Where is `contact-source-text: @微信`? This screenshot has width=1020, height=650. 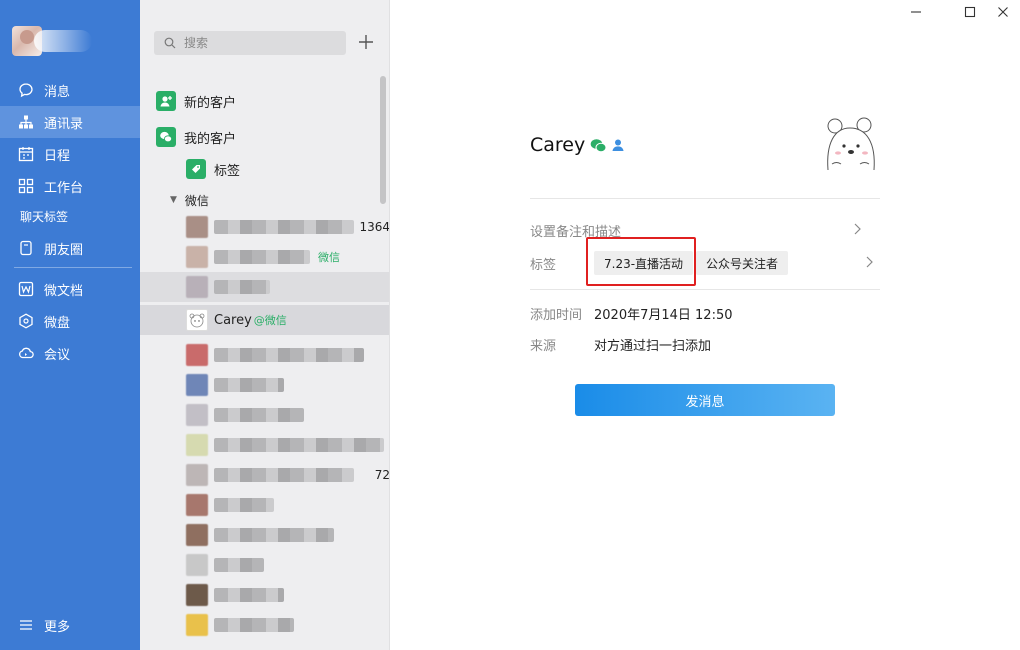 contact-source-text: @微信 is located at coordinates (270, 320).